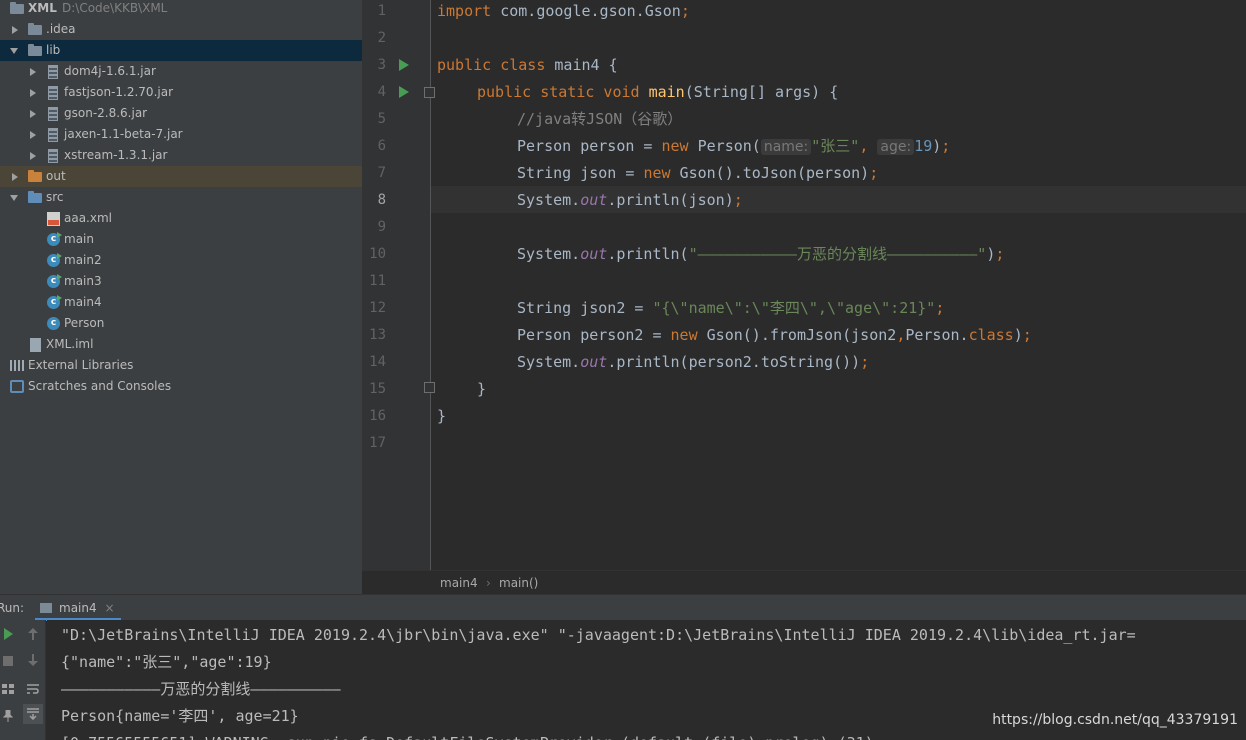  I want to click on tree-item-label: main4, so click(83, 302).